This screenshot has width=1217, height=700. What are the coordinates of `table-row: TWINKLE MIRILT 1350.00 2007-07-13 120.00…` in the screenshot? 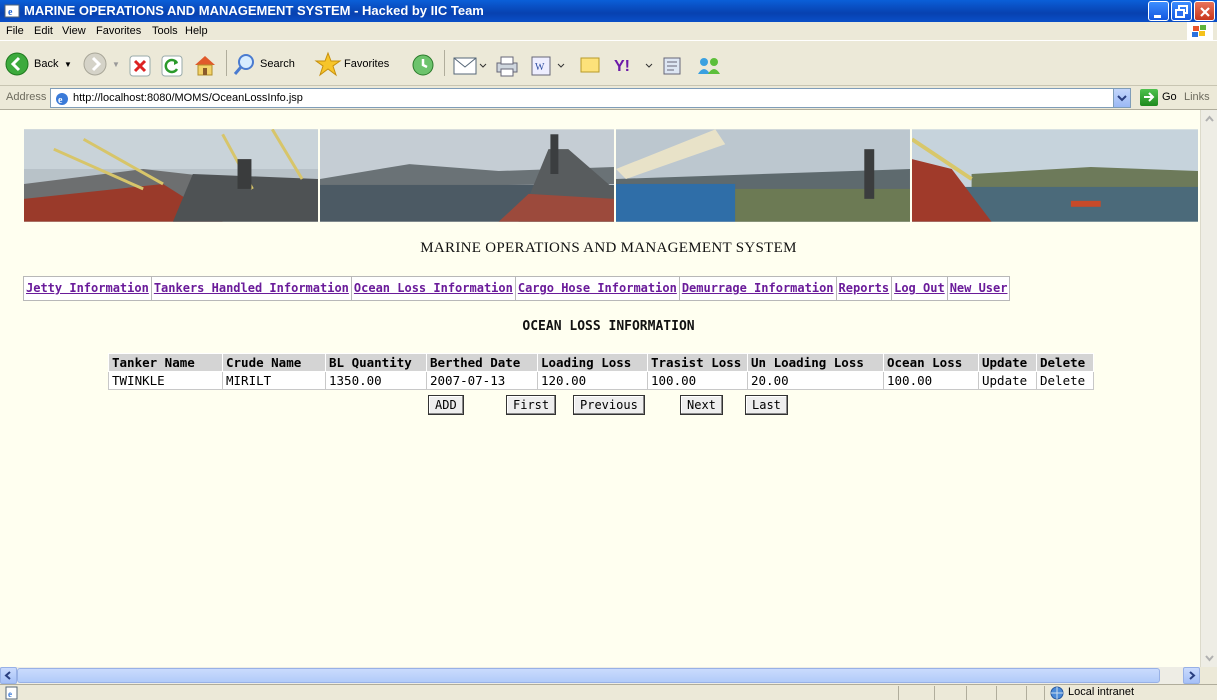 It's located at (601, 380).